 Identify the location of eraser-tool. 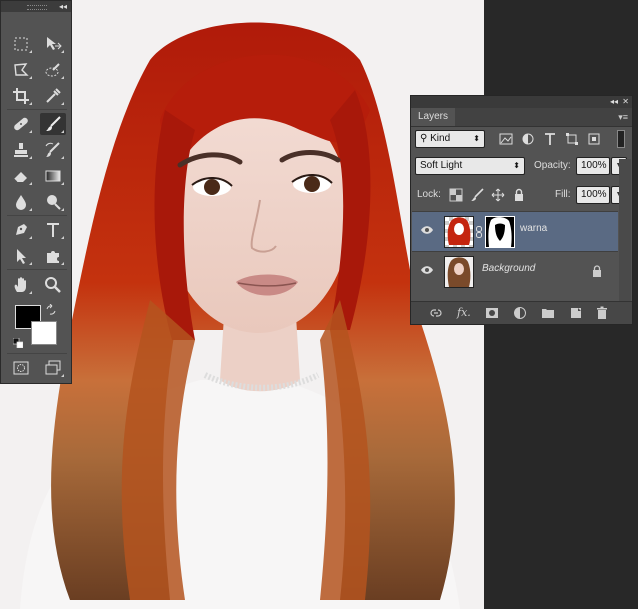
(21, 176).